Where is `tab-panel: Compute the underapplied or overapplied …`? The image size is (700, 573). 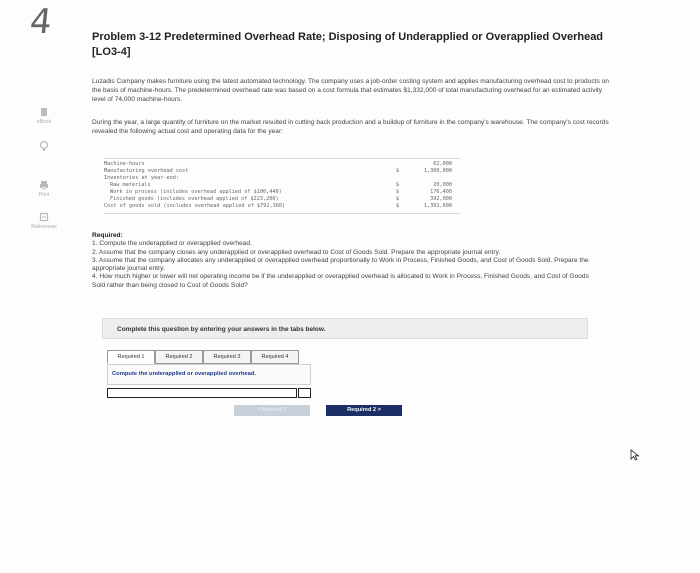 tab-panel: Compute the underapplied or overapplied … is located at coordinates (209, 374).